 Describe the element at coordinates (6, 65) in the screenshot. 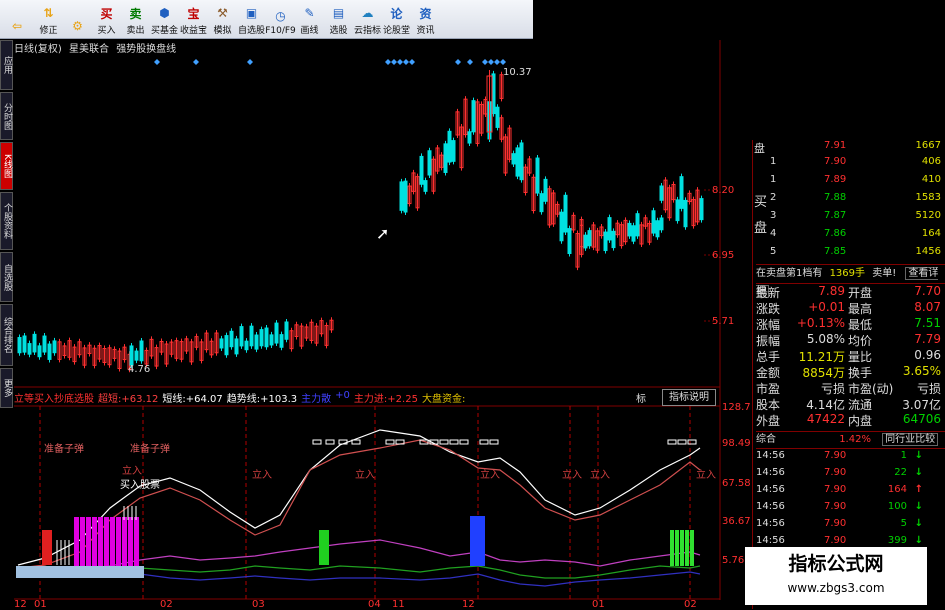

I see `side-tab-0: 应用` at that location.